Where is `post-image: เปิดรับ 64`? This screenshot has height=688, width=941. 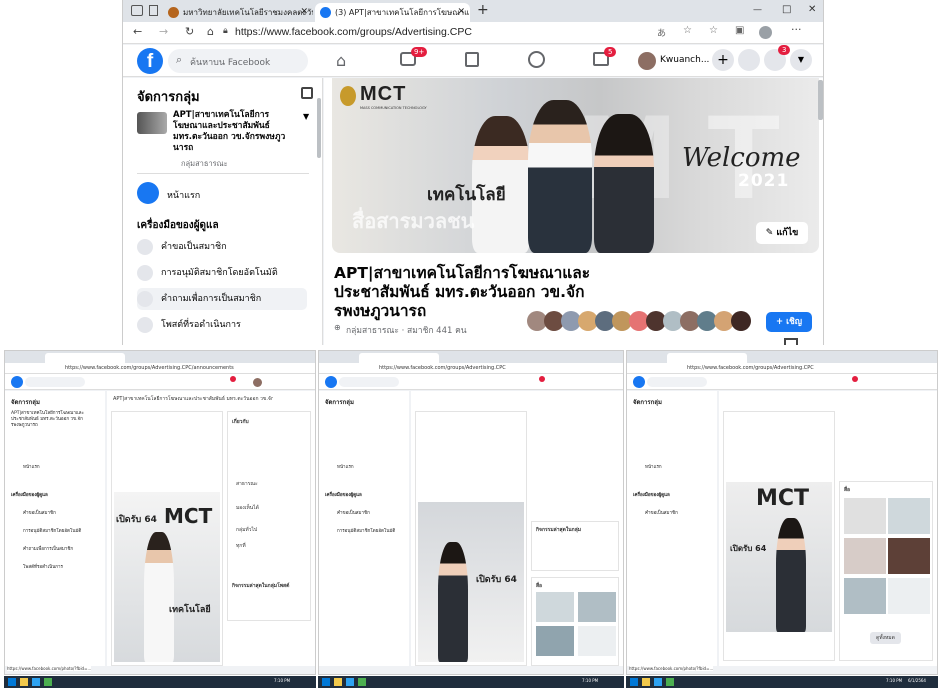
post-image: เปิดรับ 64 is located at coordinates (471, 582).